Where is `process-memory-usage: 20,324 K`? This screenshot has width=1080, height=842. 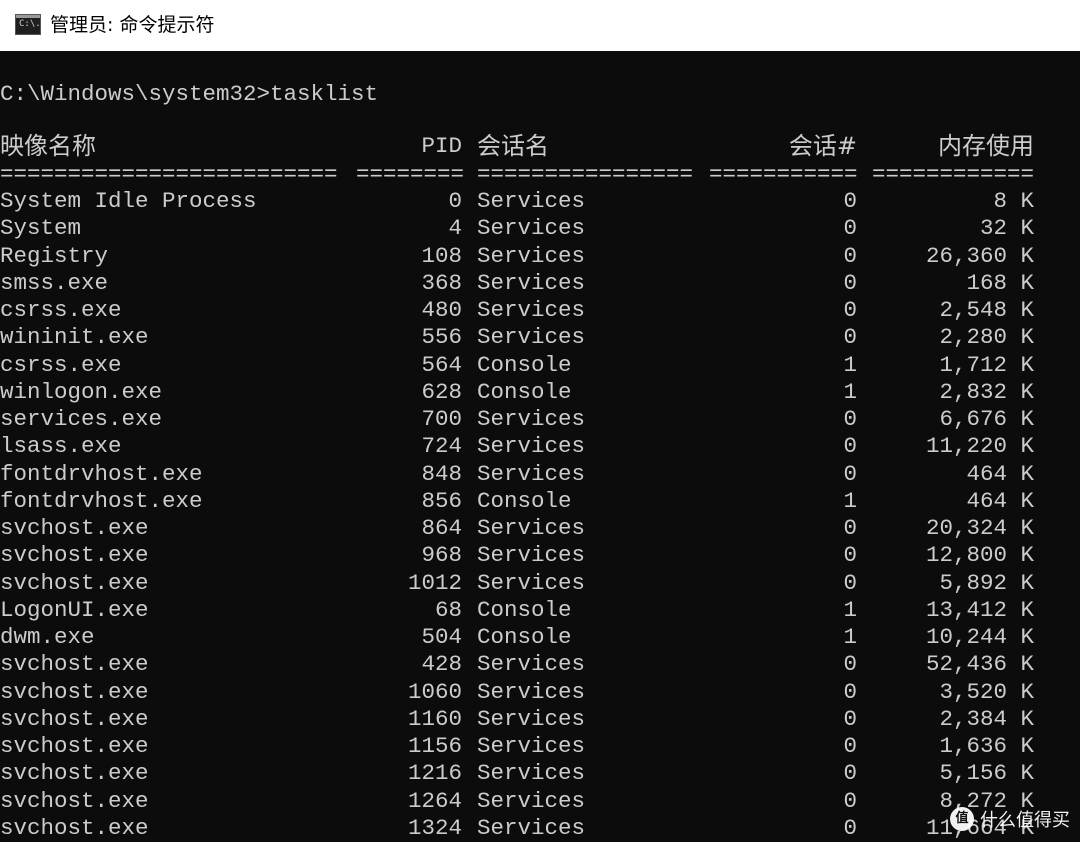
process-memory-usage: 20,324 K is located at coordinates (979, 528).